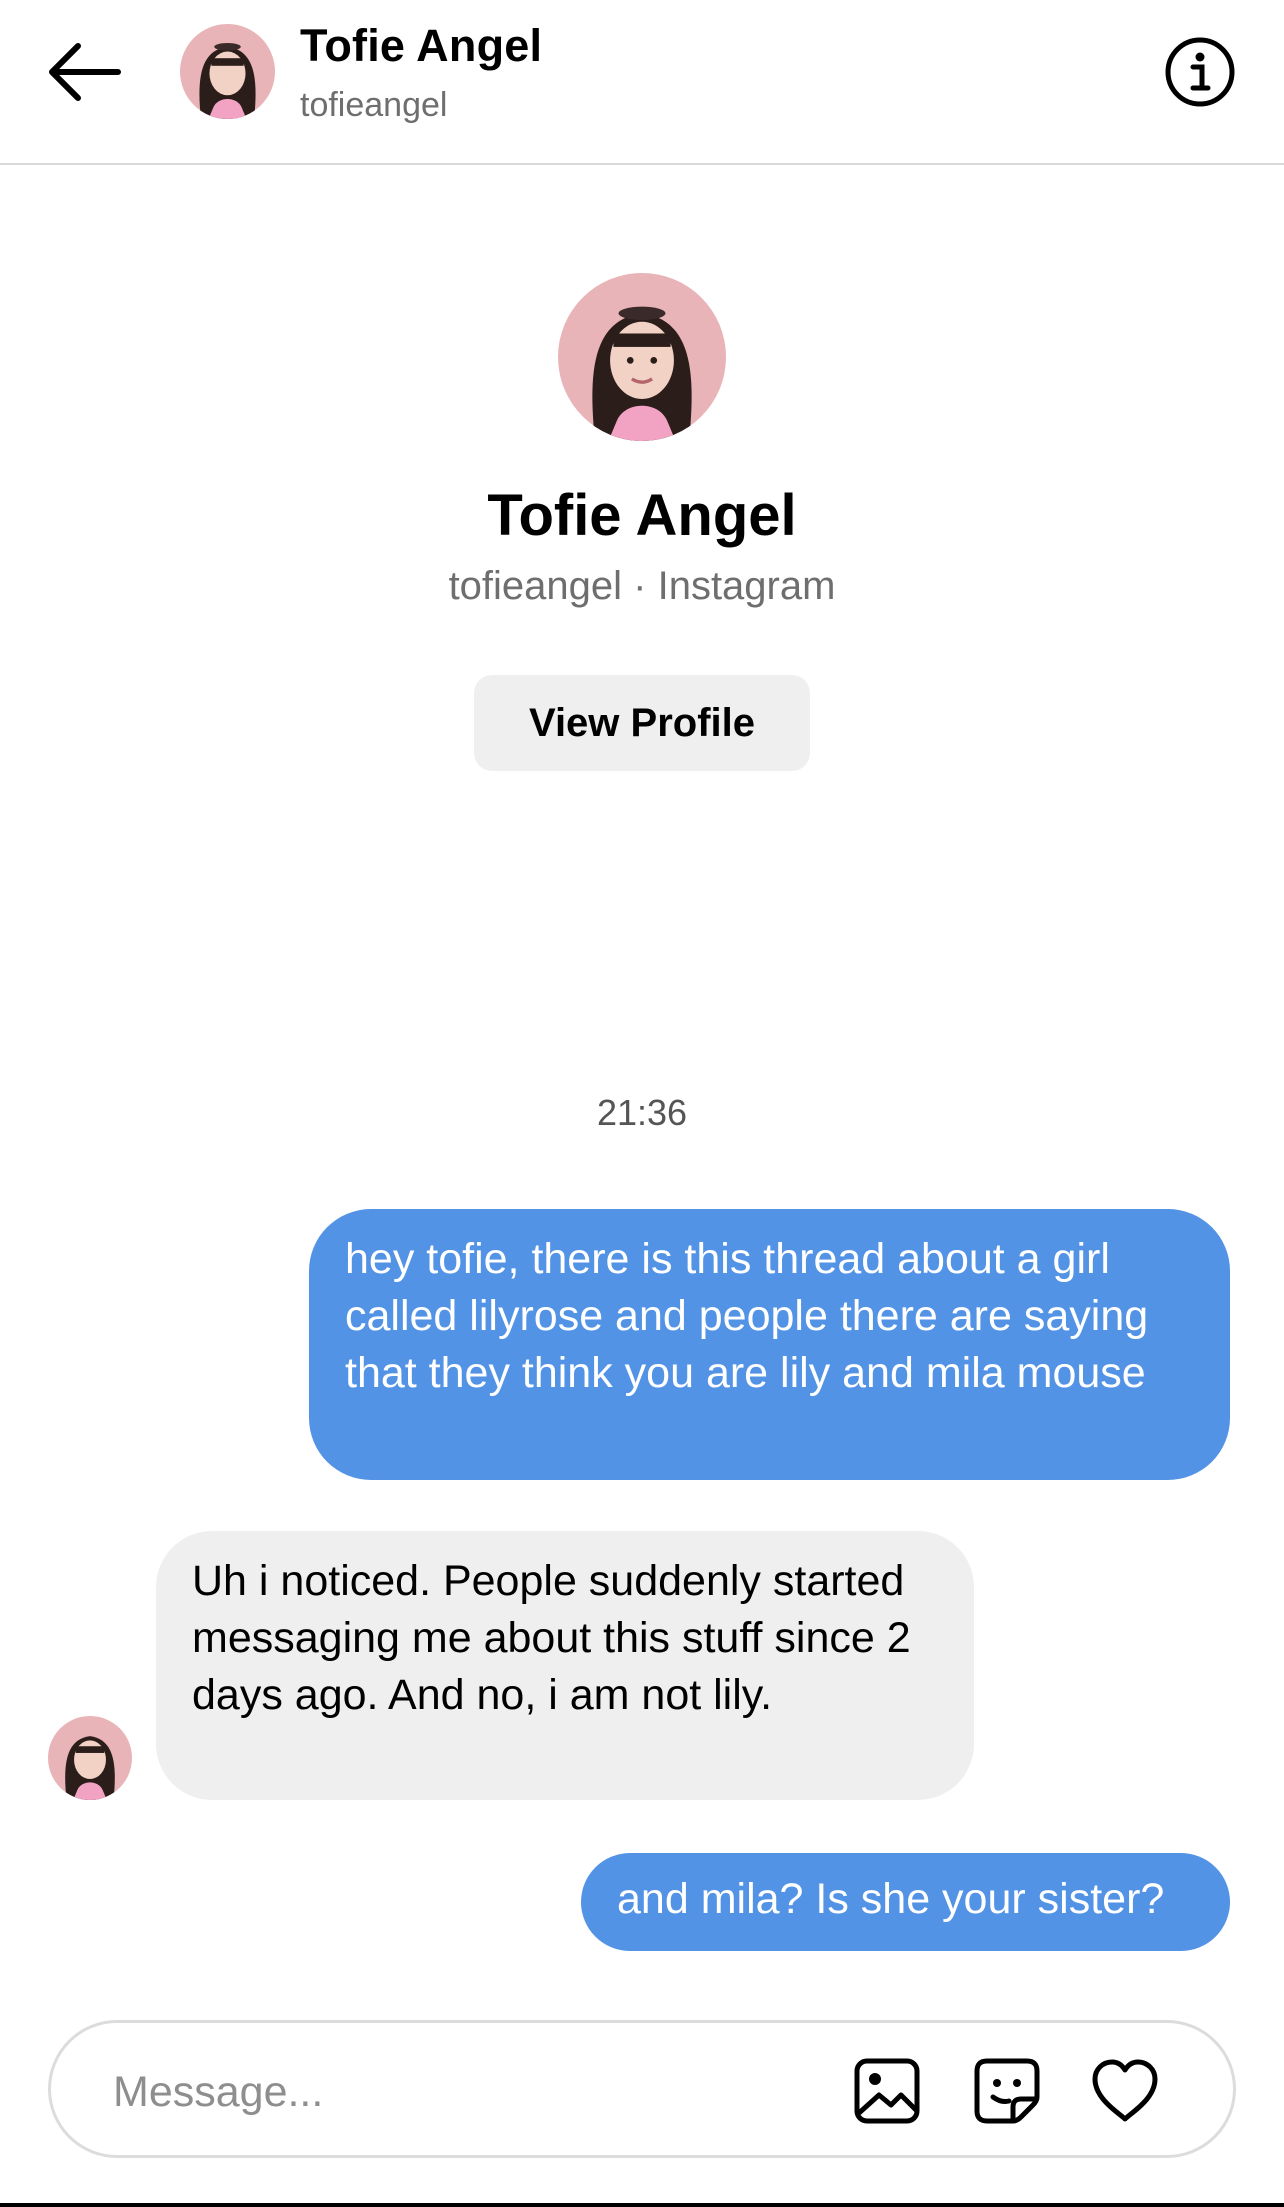  What do you see at coordinates (642, 357) in the screenshot?
I see `profile-avatar` at bounding box center [642, 357].